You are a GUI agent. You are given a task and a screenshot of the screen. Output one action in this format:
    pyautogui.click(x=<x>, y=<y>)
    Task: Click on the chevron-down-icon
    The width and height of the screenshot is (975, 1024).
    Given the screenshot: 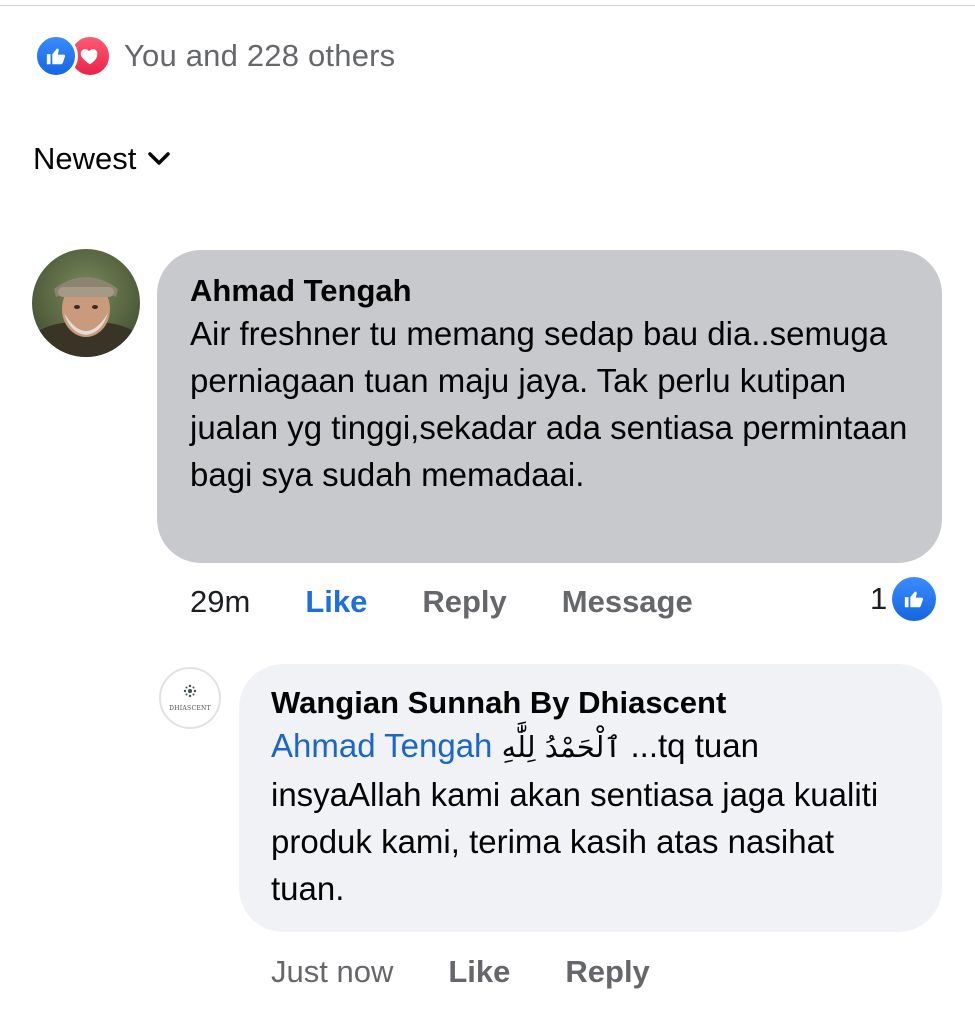 What is the action you would take?
    pyautogui.click(x=159, y=159)
    